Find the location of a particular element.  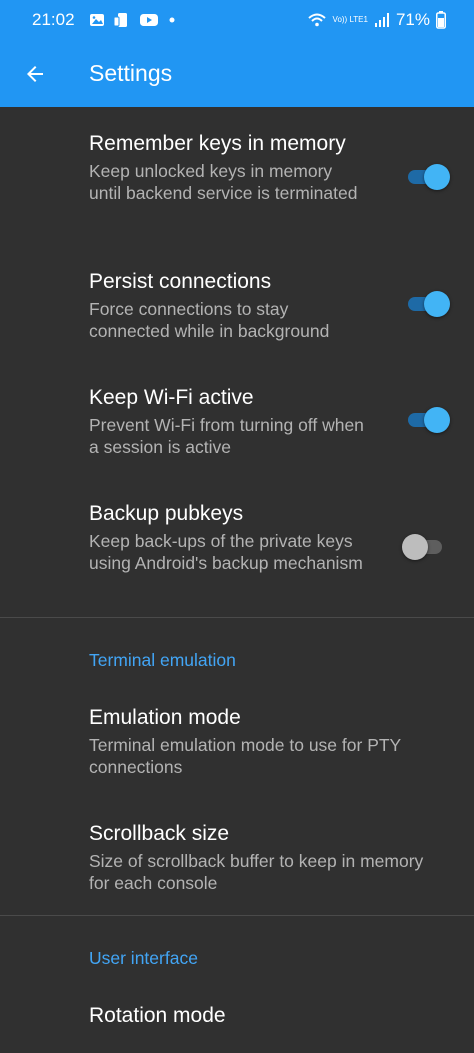

category-terminal-emulation: Terminal emulation is located at coordinates (162, 660).